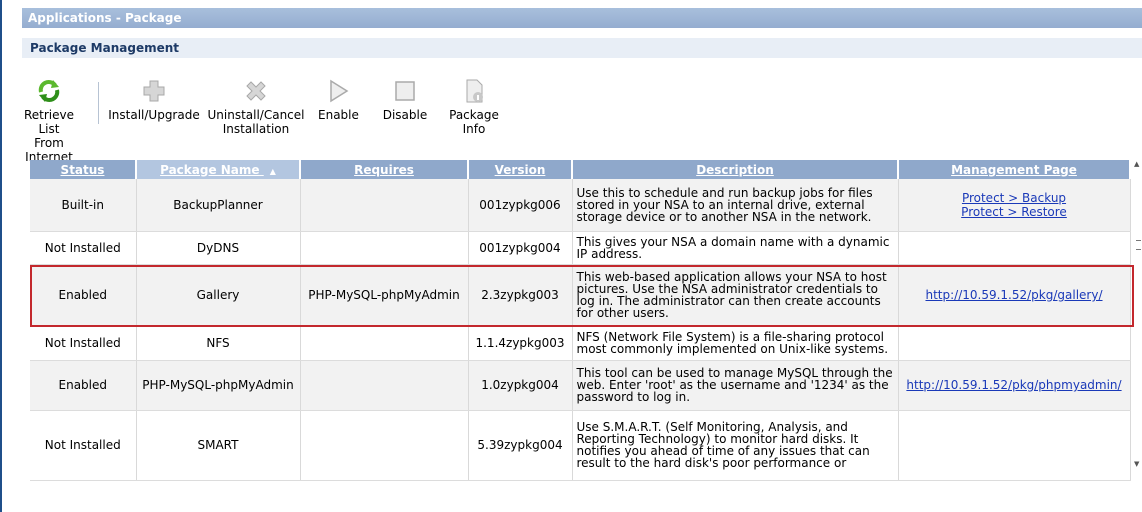  Describe the element at coordinates (1, 256) in the screenshot. I see `left-border` at that location.